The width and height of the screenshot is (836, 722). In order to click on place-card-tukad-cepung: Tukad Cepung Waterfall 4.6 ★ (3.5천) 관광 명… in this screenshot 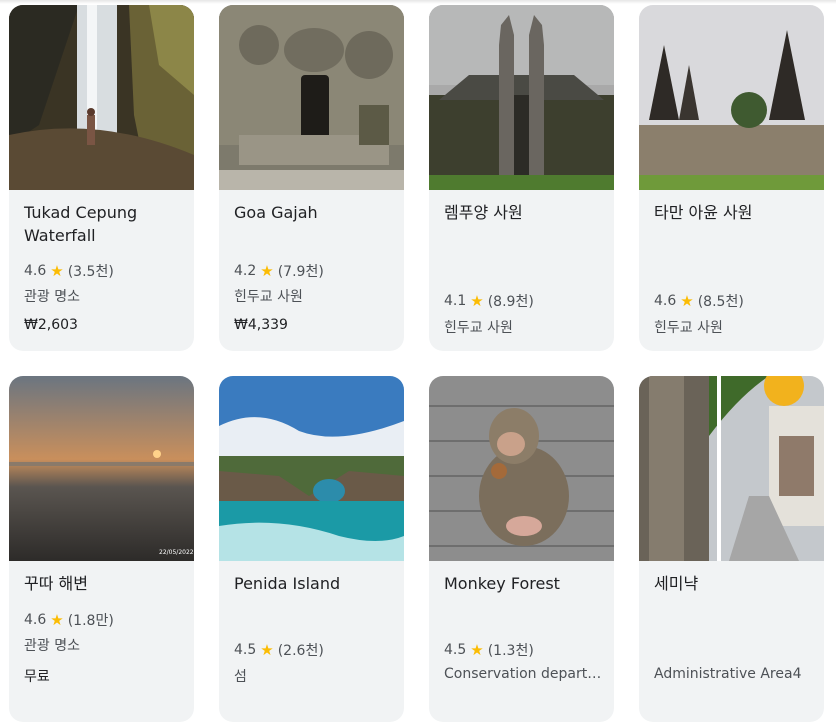, I will do `click(101, 178)`.